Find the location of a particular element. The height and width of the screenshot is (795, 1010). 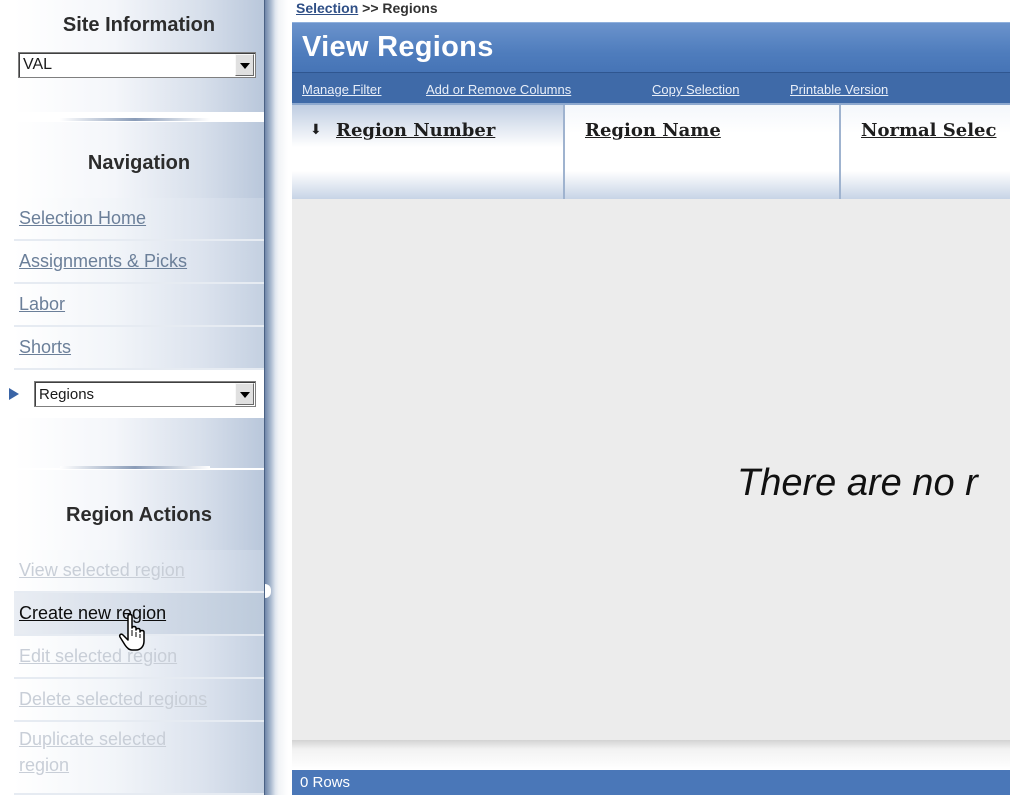

status-bar: 0 Rows is located at coordinates (651, 782).